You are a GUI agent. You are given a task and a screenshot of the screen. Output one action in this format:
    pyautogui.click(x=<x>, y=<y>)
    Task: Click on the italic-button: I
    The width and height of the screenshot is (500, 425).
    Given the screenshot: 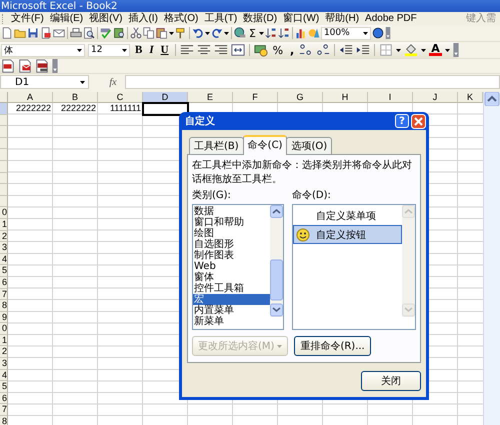 What is the action you would take?
    pyautogui.click(x=151, y=50)
    